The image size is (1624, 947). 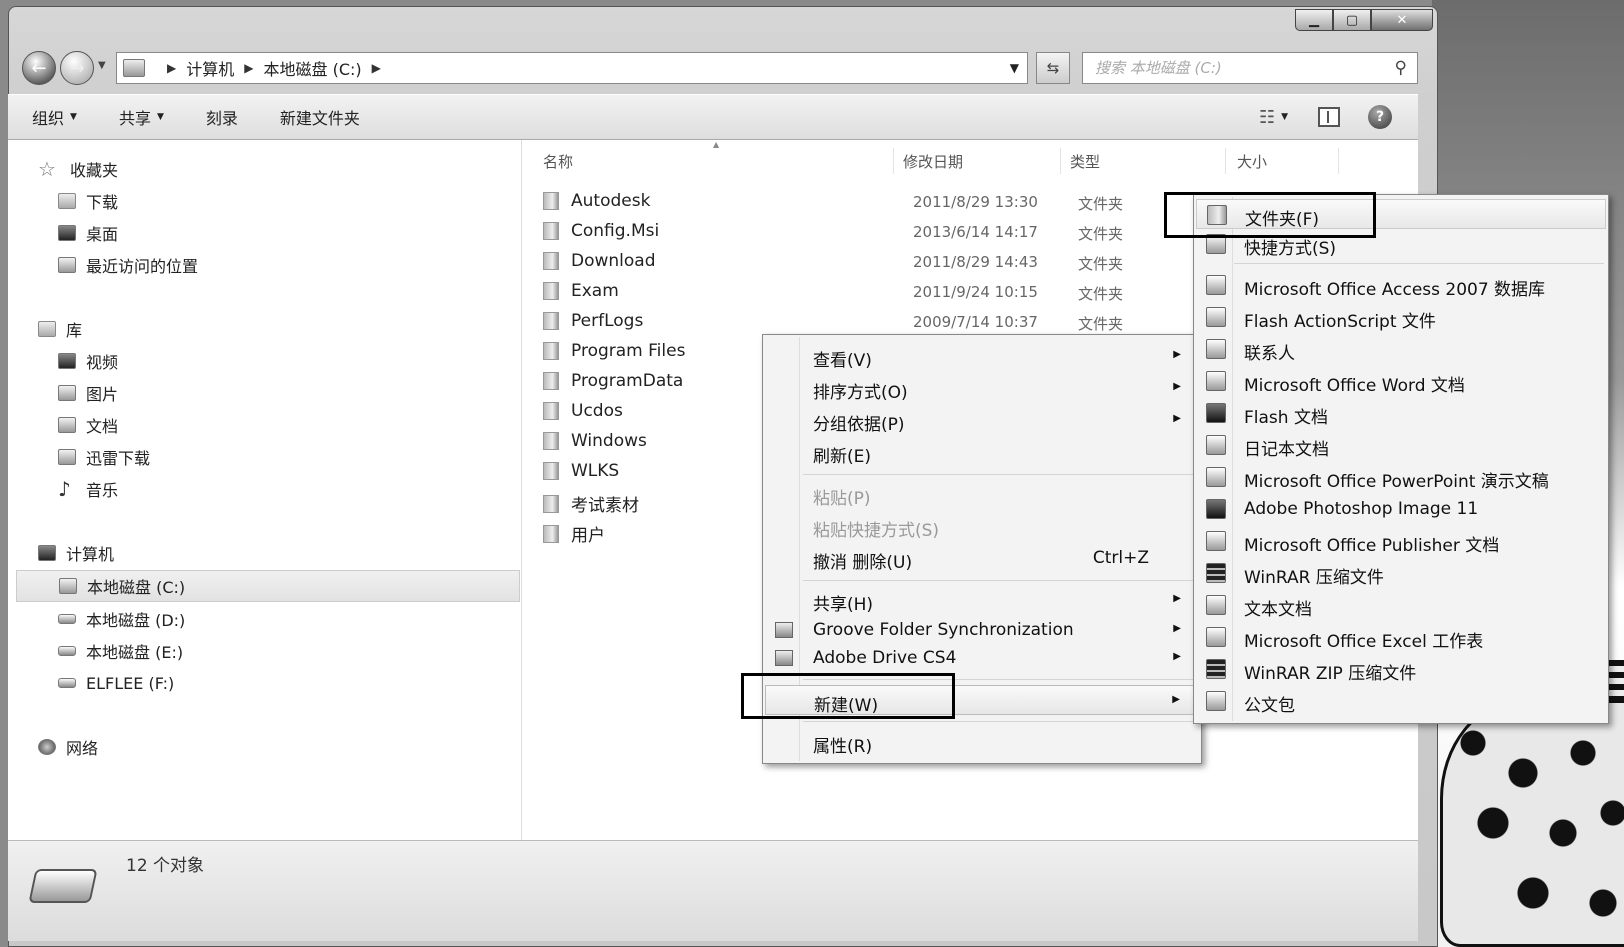 What do you see at coordinates (1053, 68) in the screenshot?
I see `refresh-button: ⇆` at bounding box center [1053, 68].